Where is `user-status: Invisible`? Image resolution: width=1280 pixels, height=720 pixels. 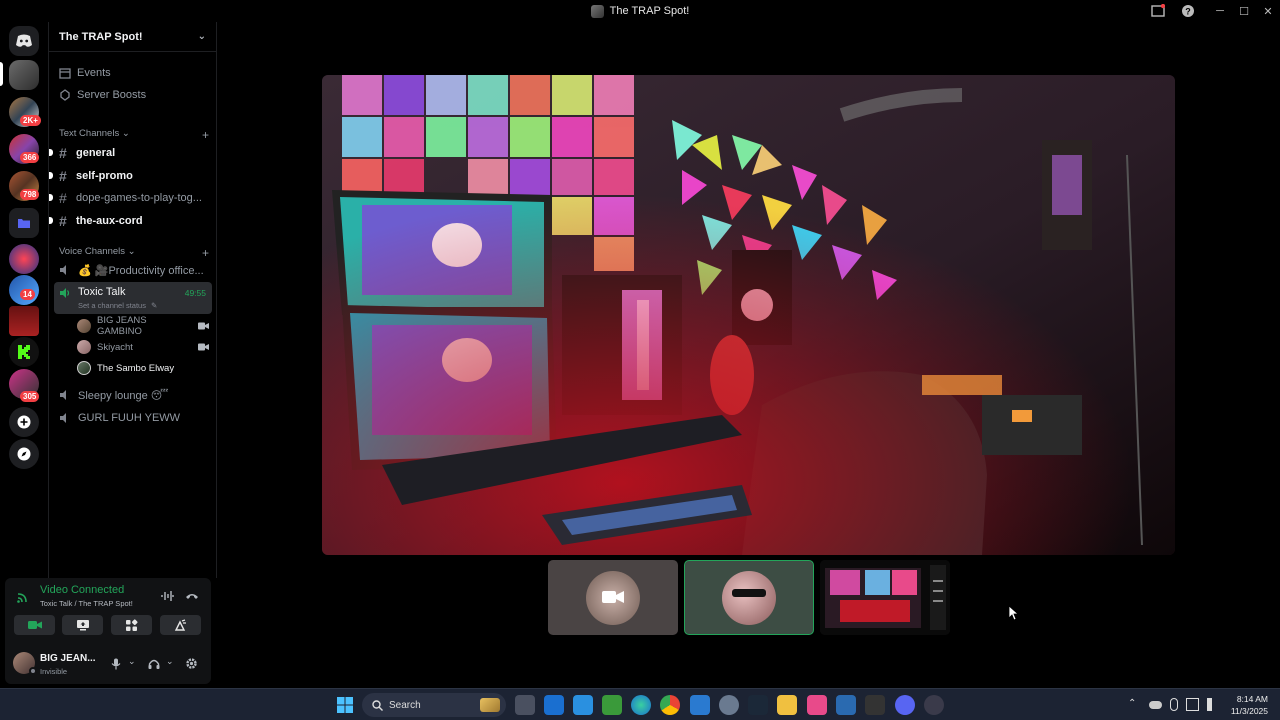 user-status: Invisible is located at coordinates (54, 671).